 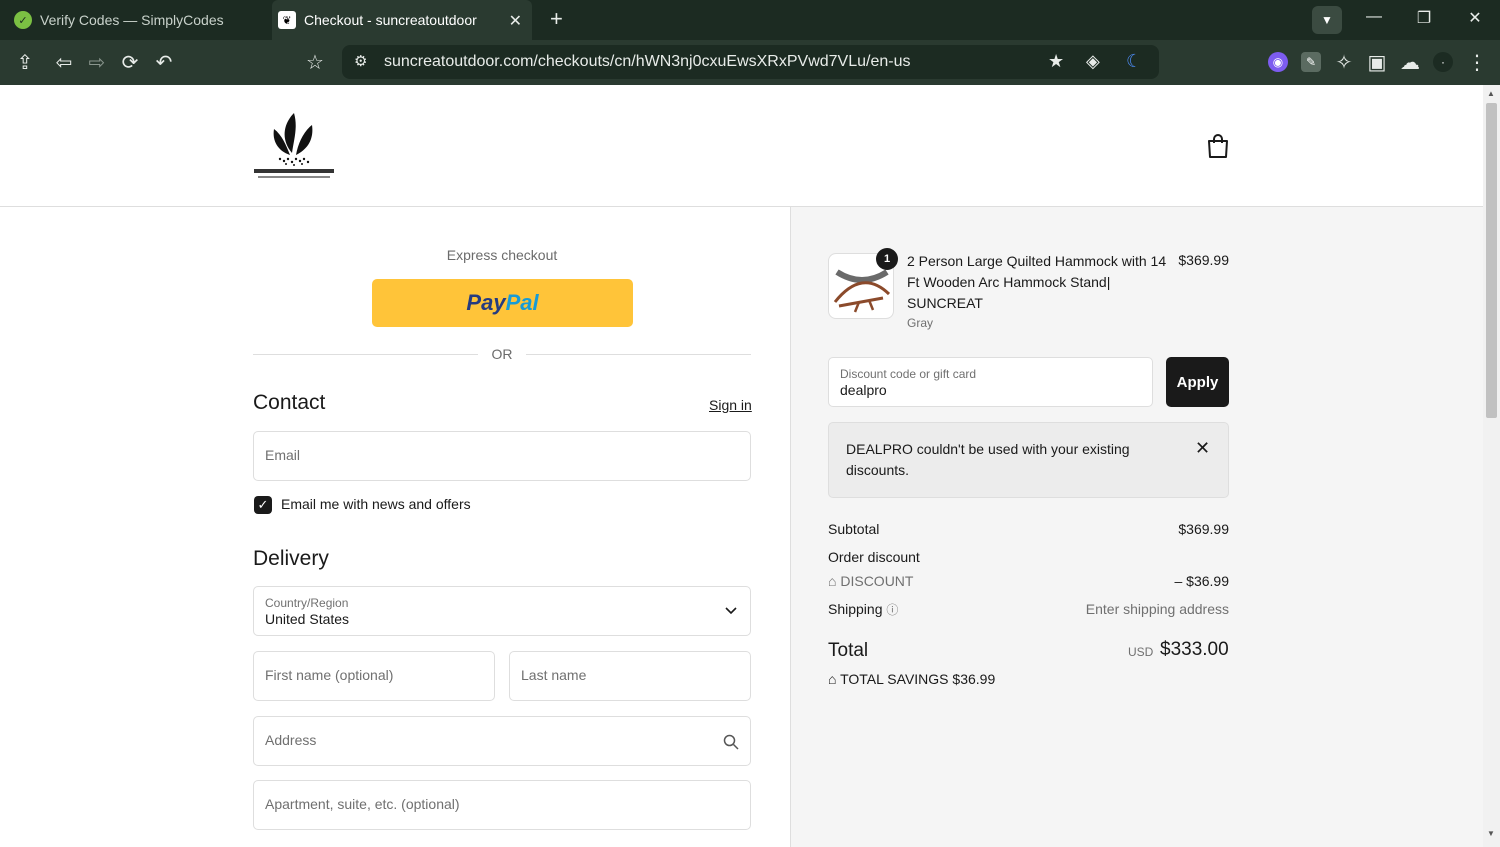 What do you see at coordinates (376, 504) in the screenshot?
I see `newsletter-label: Email me with news and offers` at bounding box center [376, 504].